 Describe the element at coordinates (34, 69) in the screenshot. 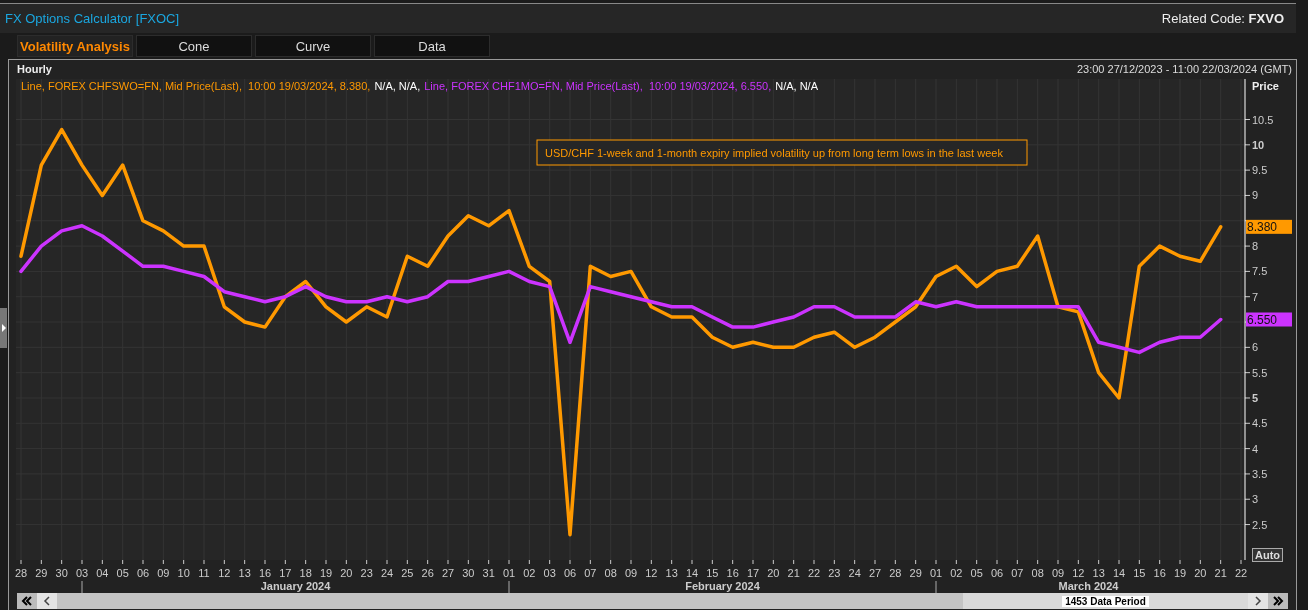

I see `interval-label: Hourly` at that location.